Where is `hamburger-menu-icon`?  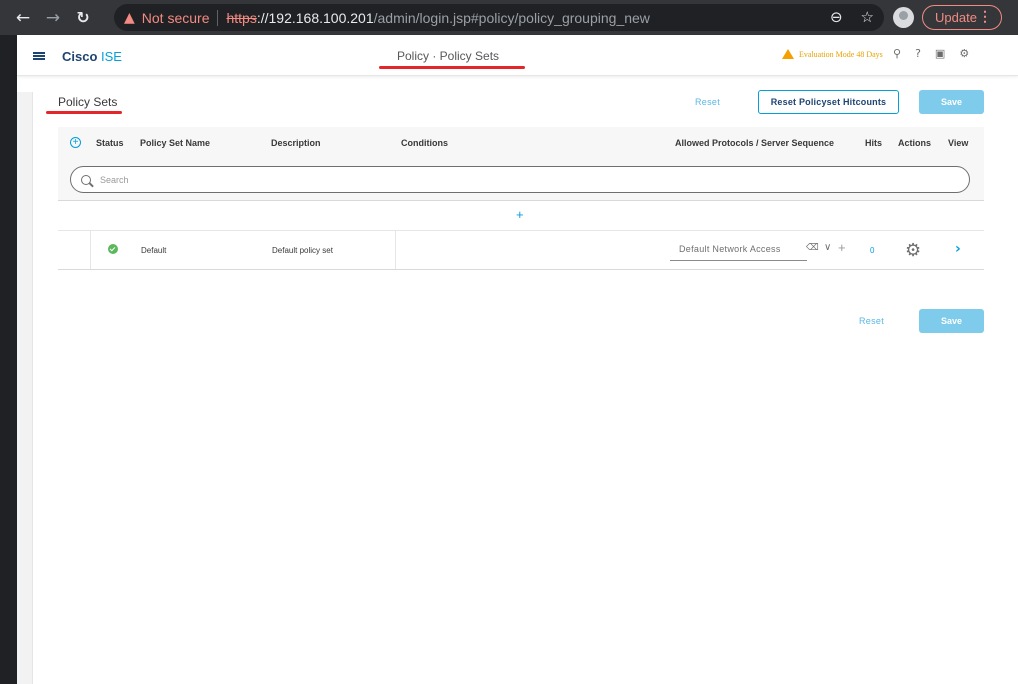
hamburger-menu-icon is located at coordinates (39, 56).